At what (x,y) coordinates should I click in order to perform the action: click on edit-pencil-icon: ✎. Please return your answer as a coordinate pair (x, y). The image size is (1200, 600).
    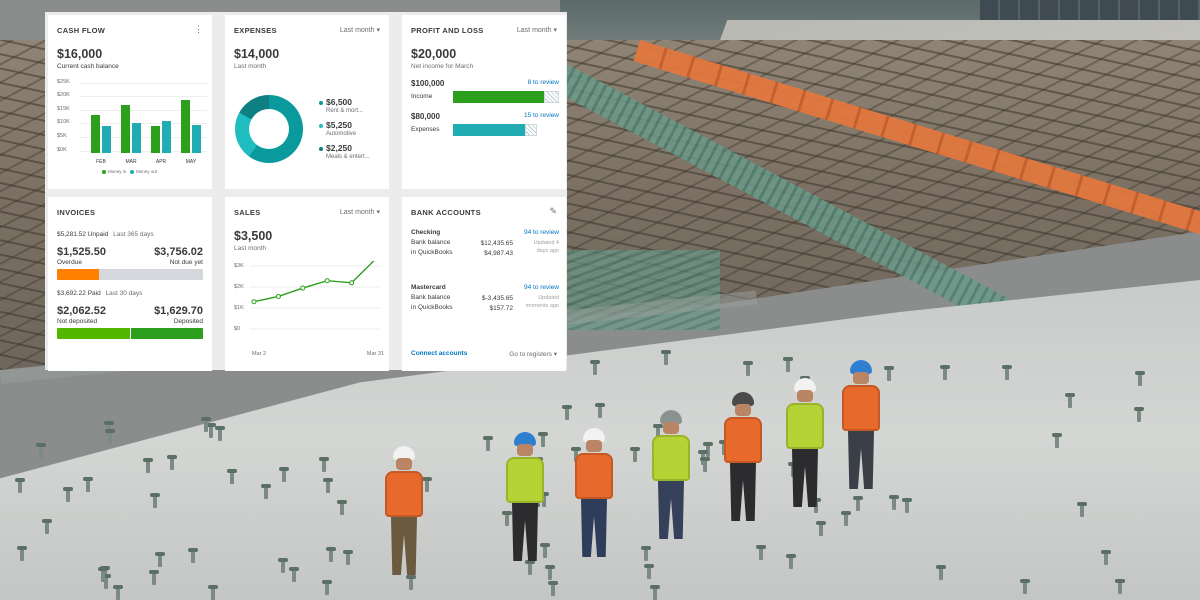
    Looking at the image, I should click on (553, 211).